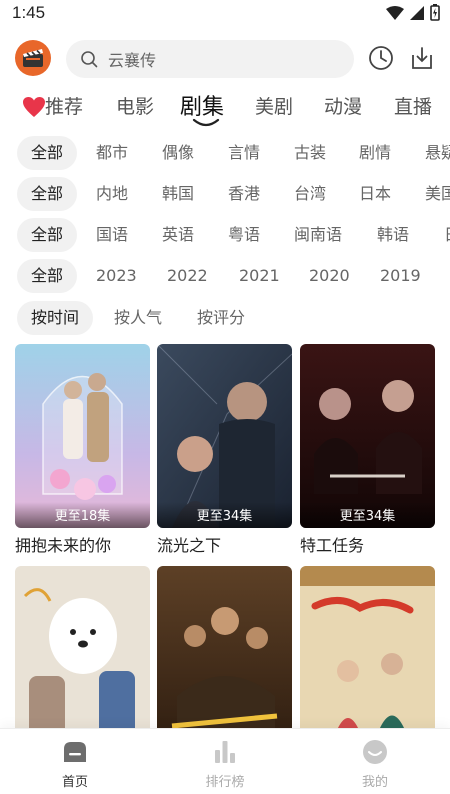  What do you see at coordinates (178, 194) in the screenshot?
I see `filter-region-item: 韩国` at bounding box center [178, 194].